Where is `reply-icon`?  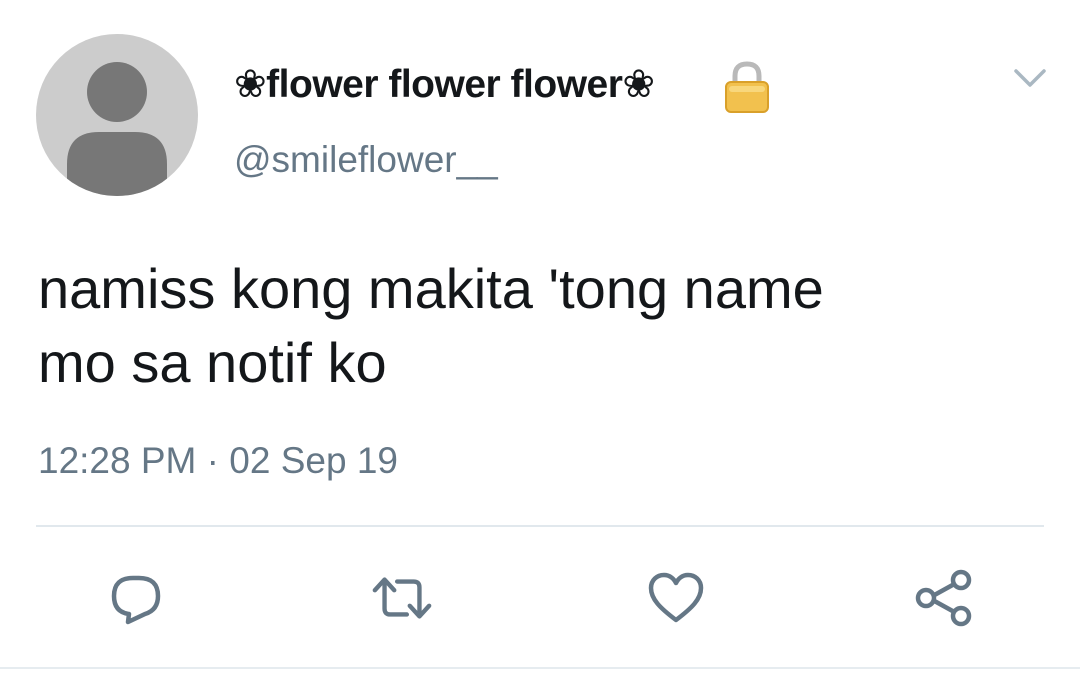 reply-icon is located at coordinates (136, 600).